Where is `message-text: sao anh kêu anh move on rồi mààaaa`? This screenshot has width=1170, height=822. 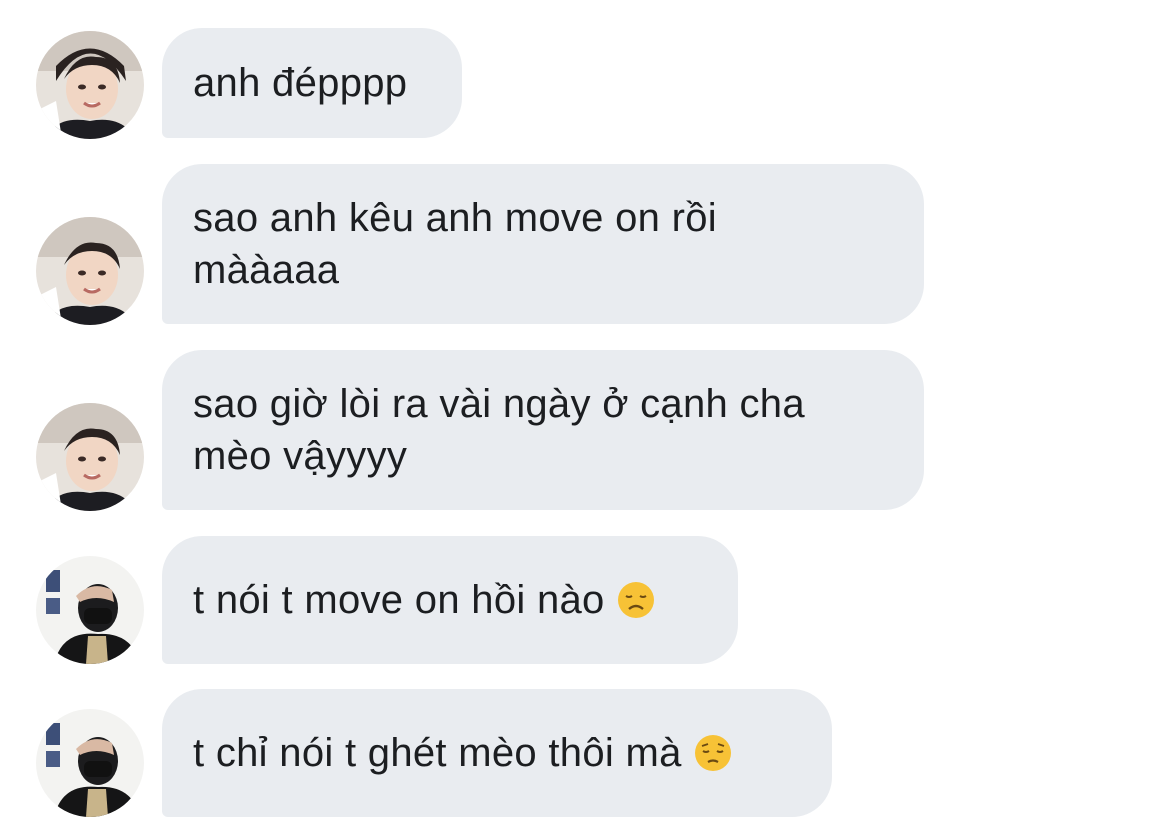 message-text: sao anh kêu anh move on rồi mààaaa is located at coordinates (455, 244).